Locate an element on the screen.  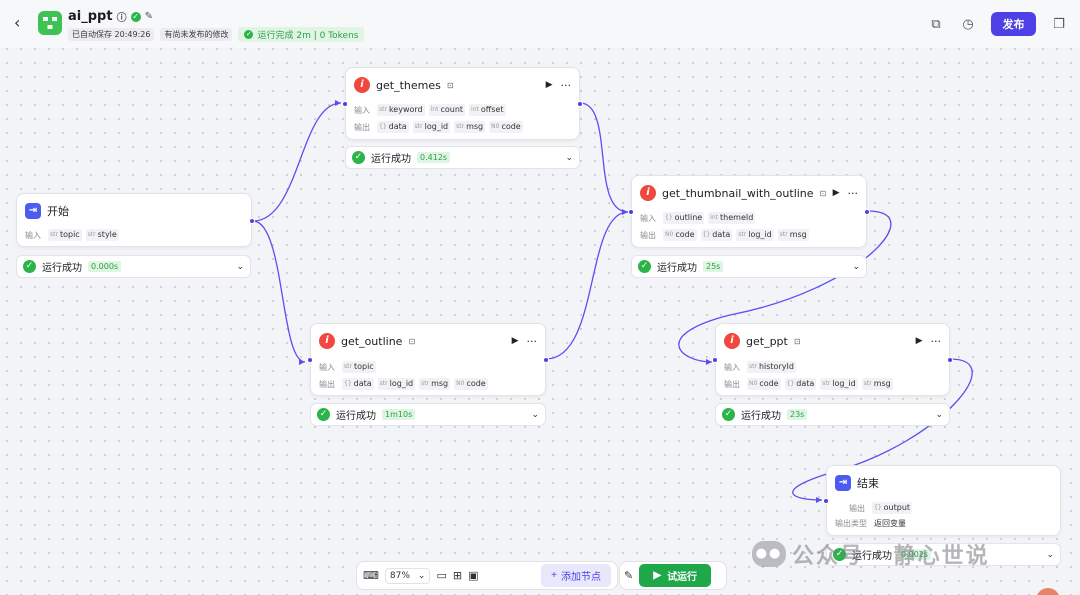
layout-icon: ⊞ is located at coordinates (457, 575).